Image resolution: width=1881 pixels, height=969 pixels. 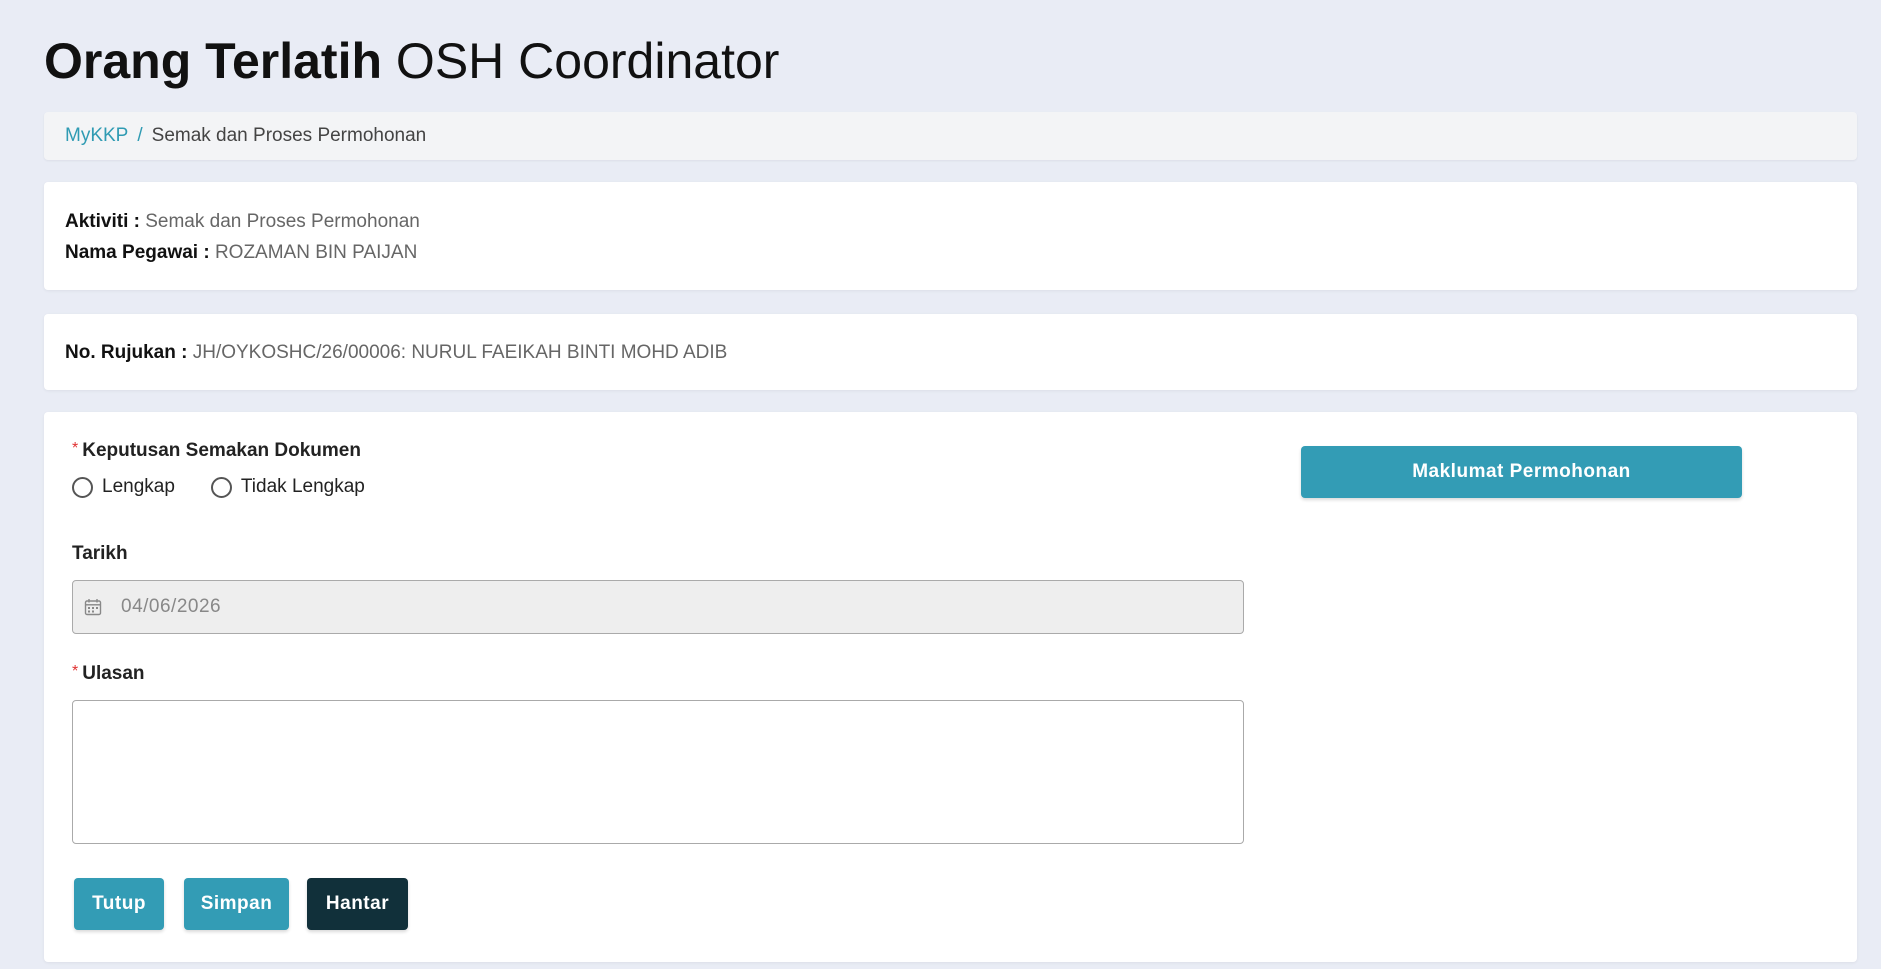 What do you see at coordinates (587, 61) in the screenshot?
I see `page-title-light: OSH Coordinator` at bounding box center [587, 61].